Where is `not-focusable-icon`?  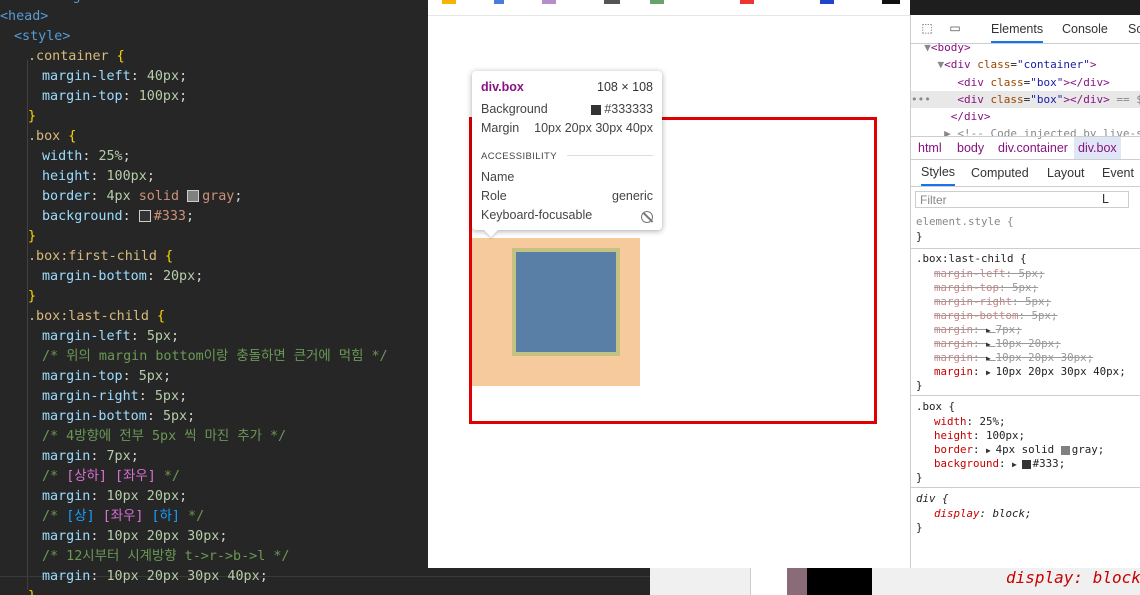 not-focusable-icon is located at coordinates (647, 216).